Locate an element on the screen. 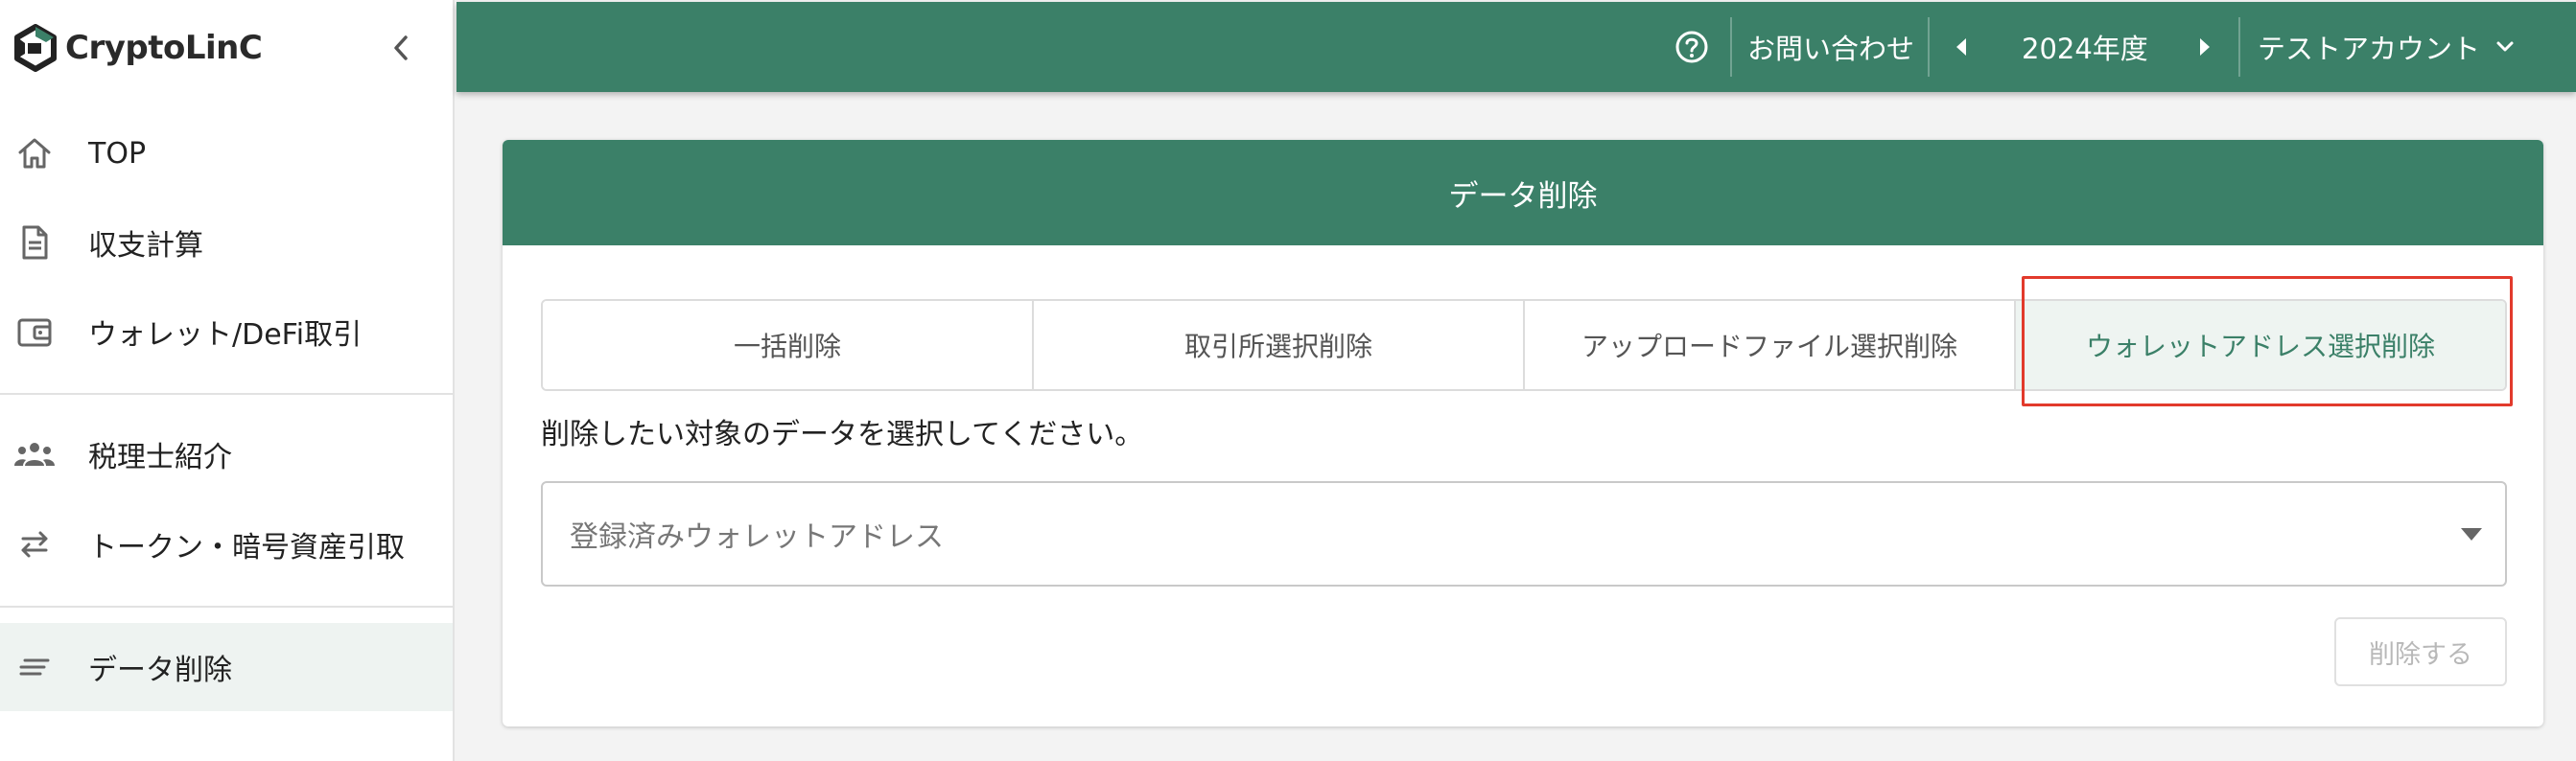  brand: CryptoLinC is located at coordinates (137, 48).